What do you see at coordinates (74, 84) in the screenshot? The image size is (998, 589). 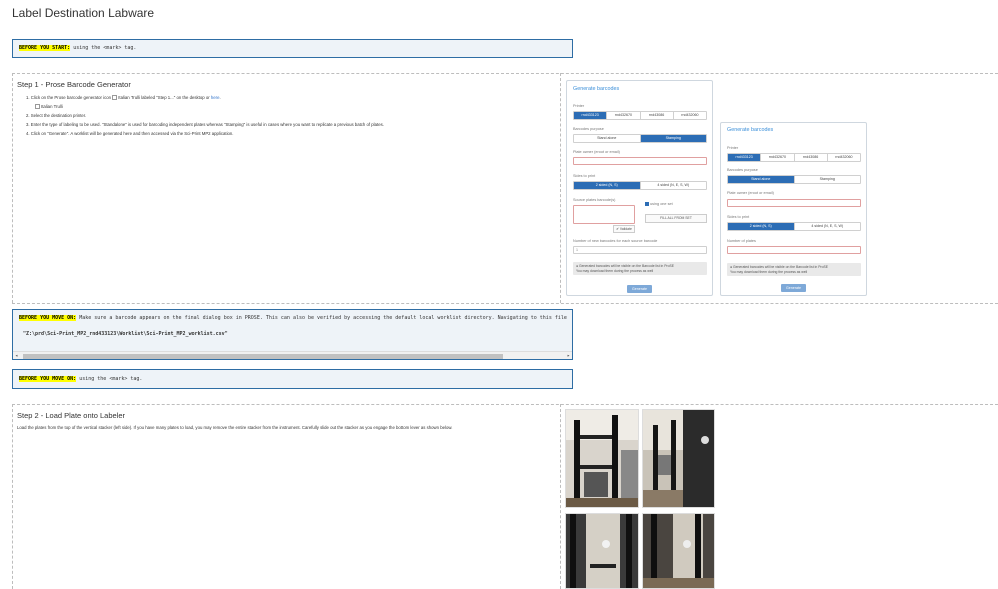 I see `step1-title: Step 1 - Prose Barcode Generator` at bounding box center [74, 84].